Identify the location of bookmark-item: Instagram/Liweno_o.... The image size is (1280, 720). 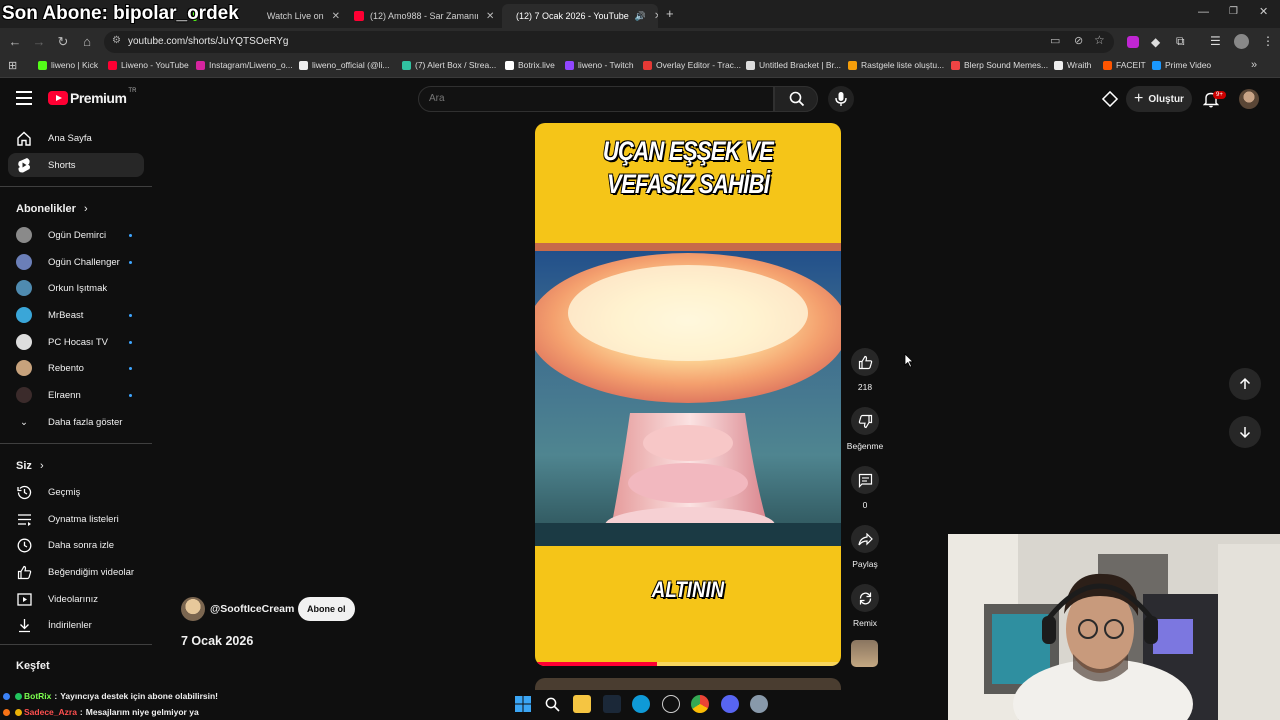
(244, 65).